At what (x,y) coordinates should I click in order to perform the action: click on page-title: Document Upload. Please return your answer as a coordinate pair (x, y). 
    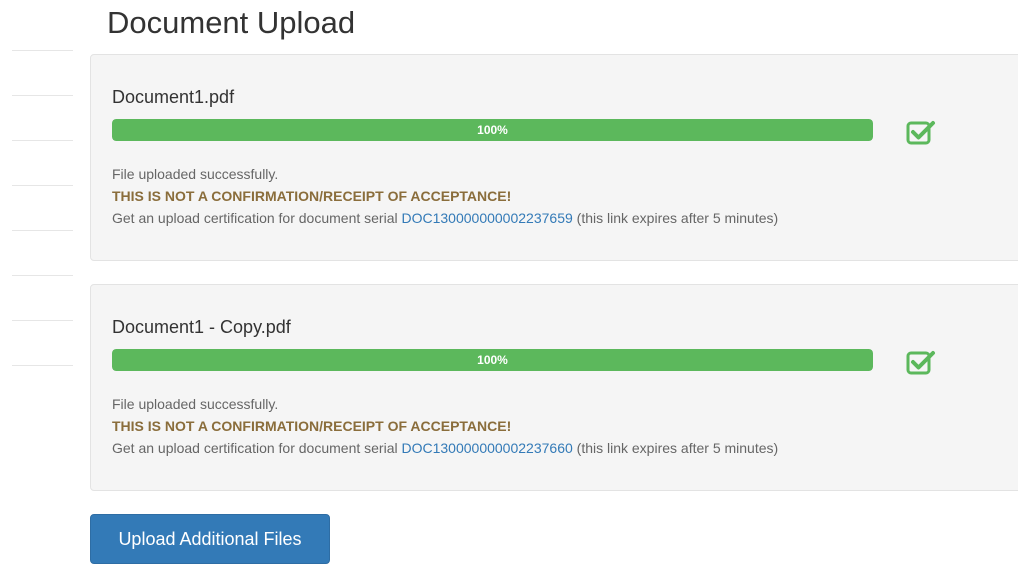
    Looking at the image, I should click on (231, 22).